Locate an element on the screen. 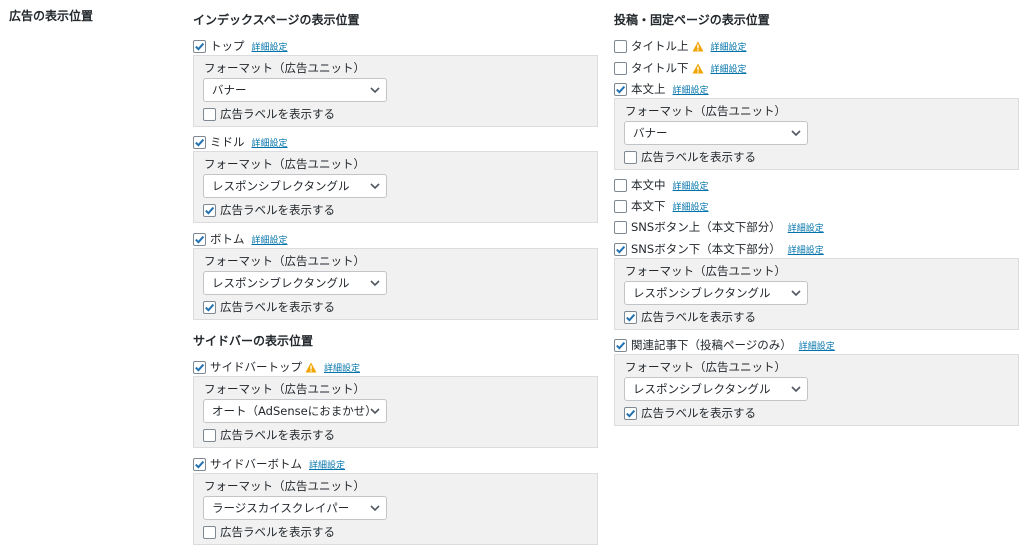  below-sns-label: SNSボタン下（本文下部分） is located at coordinates (706, 249).